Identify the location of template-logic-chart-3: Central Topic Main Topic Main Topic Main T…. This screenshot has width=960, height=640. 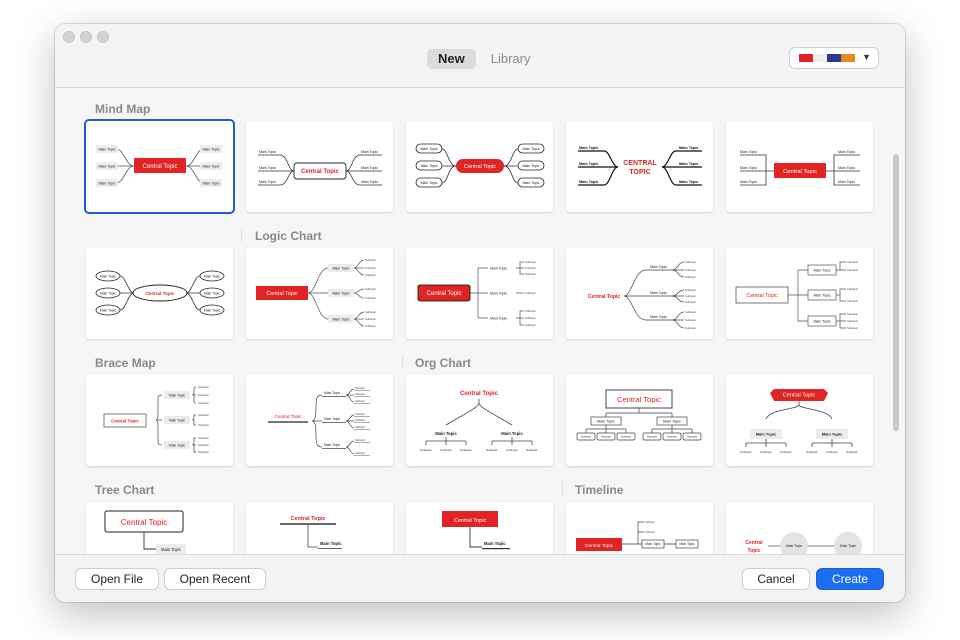
(639, 293).